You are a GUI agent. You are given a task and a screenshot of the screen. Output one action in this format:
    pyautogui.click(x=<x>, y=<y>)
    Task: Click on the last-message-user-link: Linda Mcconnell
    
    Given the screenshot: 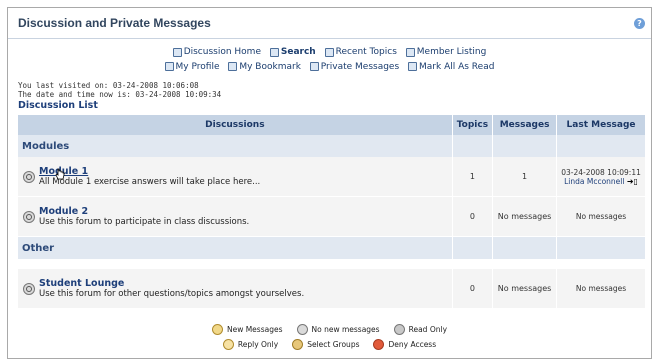 What is the action you would take?
    pyautogui.click(x=594, y=181)
    